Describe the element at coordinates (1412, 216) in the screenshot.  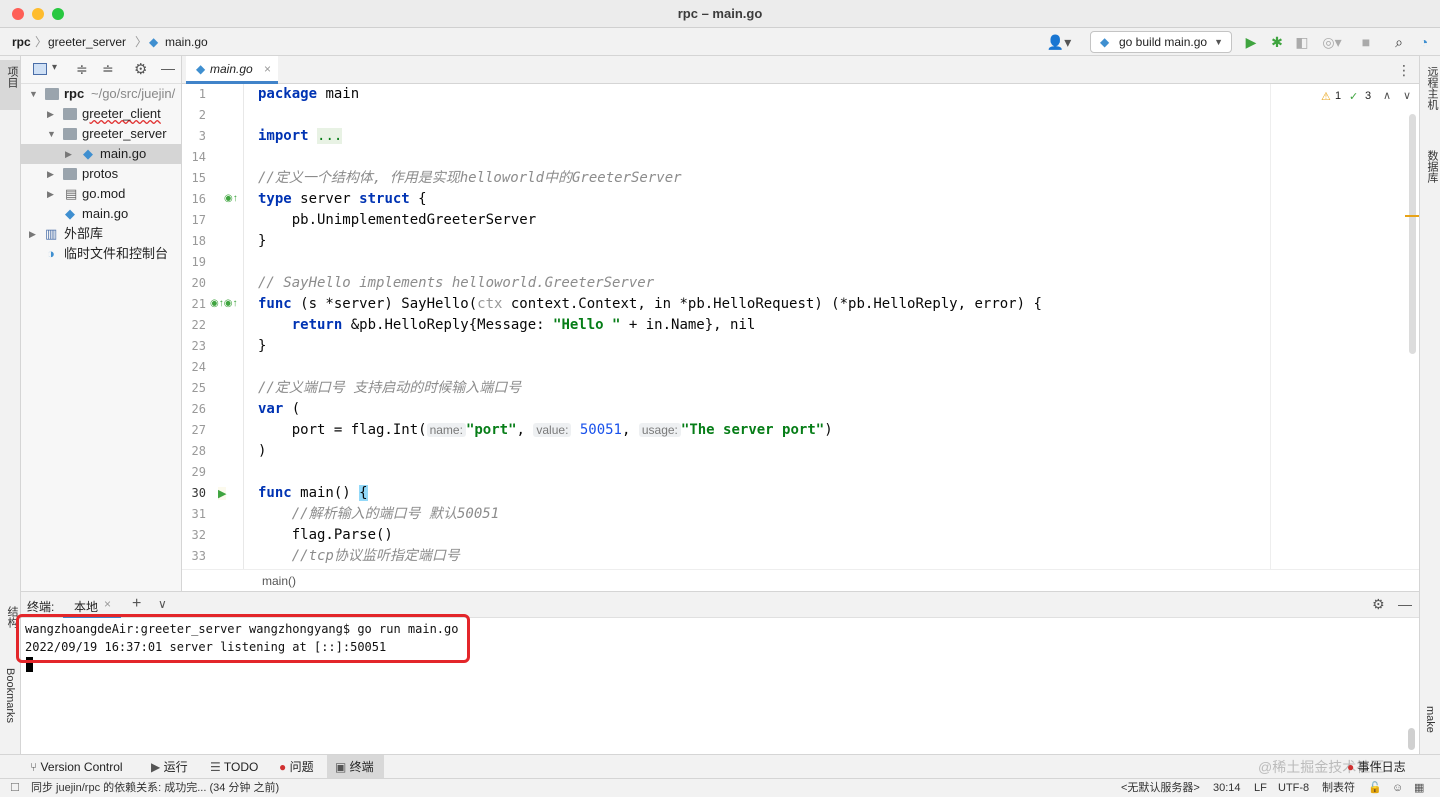
I see `warning-marker` at that location.